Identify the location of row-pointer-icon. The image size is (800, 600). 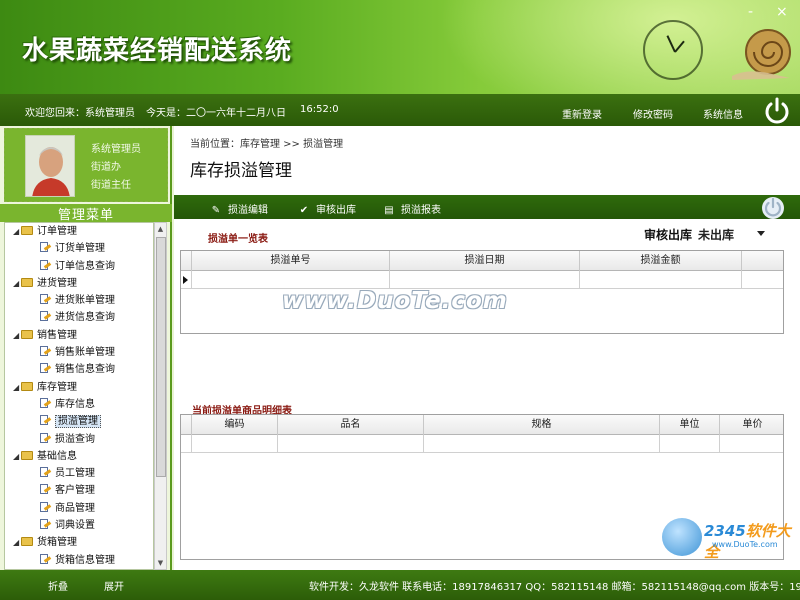
(185, 280).